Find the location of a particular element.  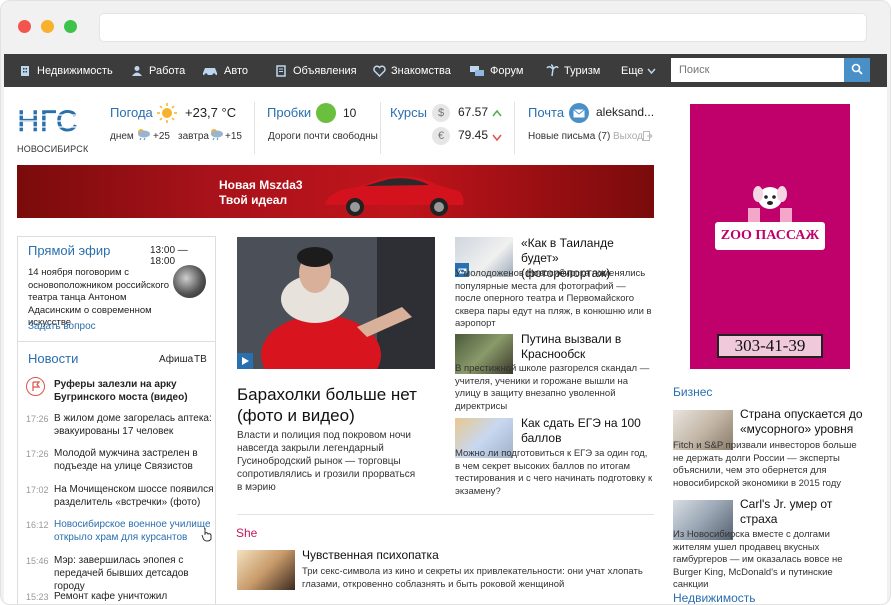

she-title: Чувственная психопатка is located at coordinates (370, 555).